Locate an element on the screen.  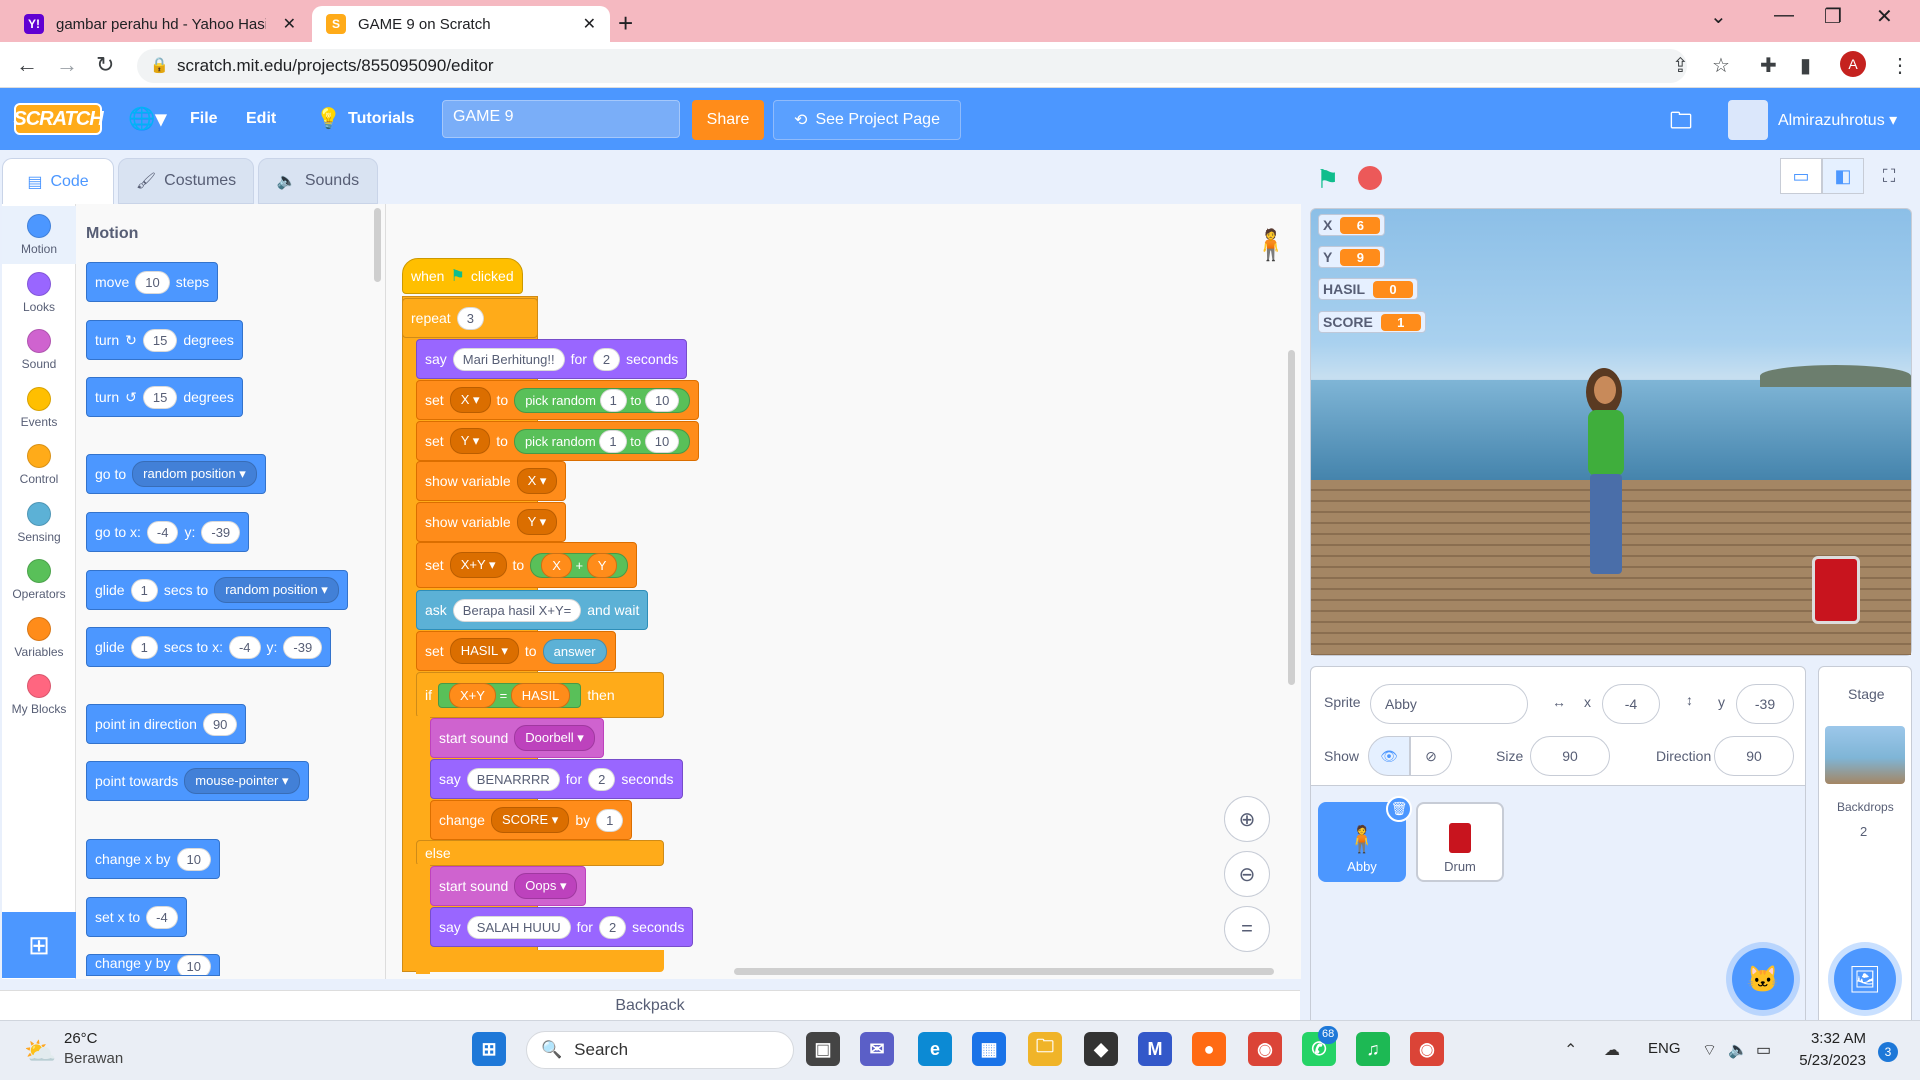
block-input: Berapa hasil X+Y= is located at coordinates (517, 610).